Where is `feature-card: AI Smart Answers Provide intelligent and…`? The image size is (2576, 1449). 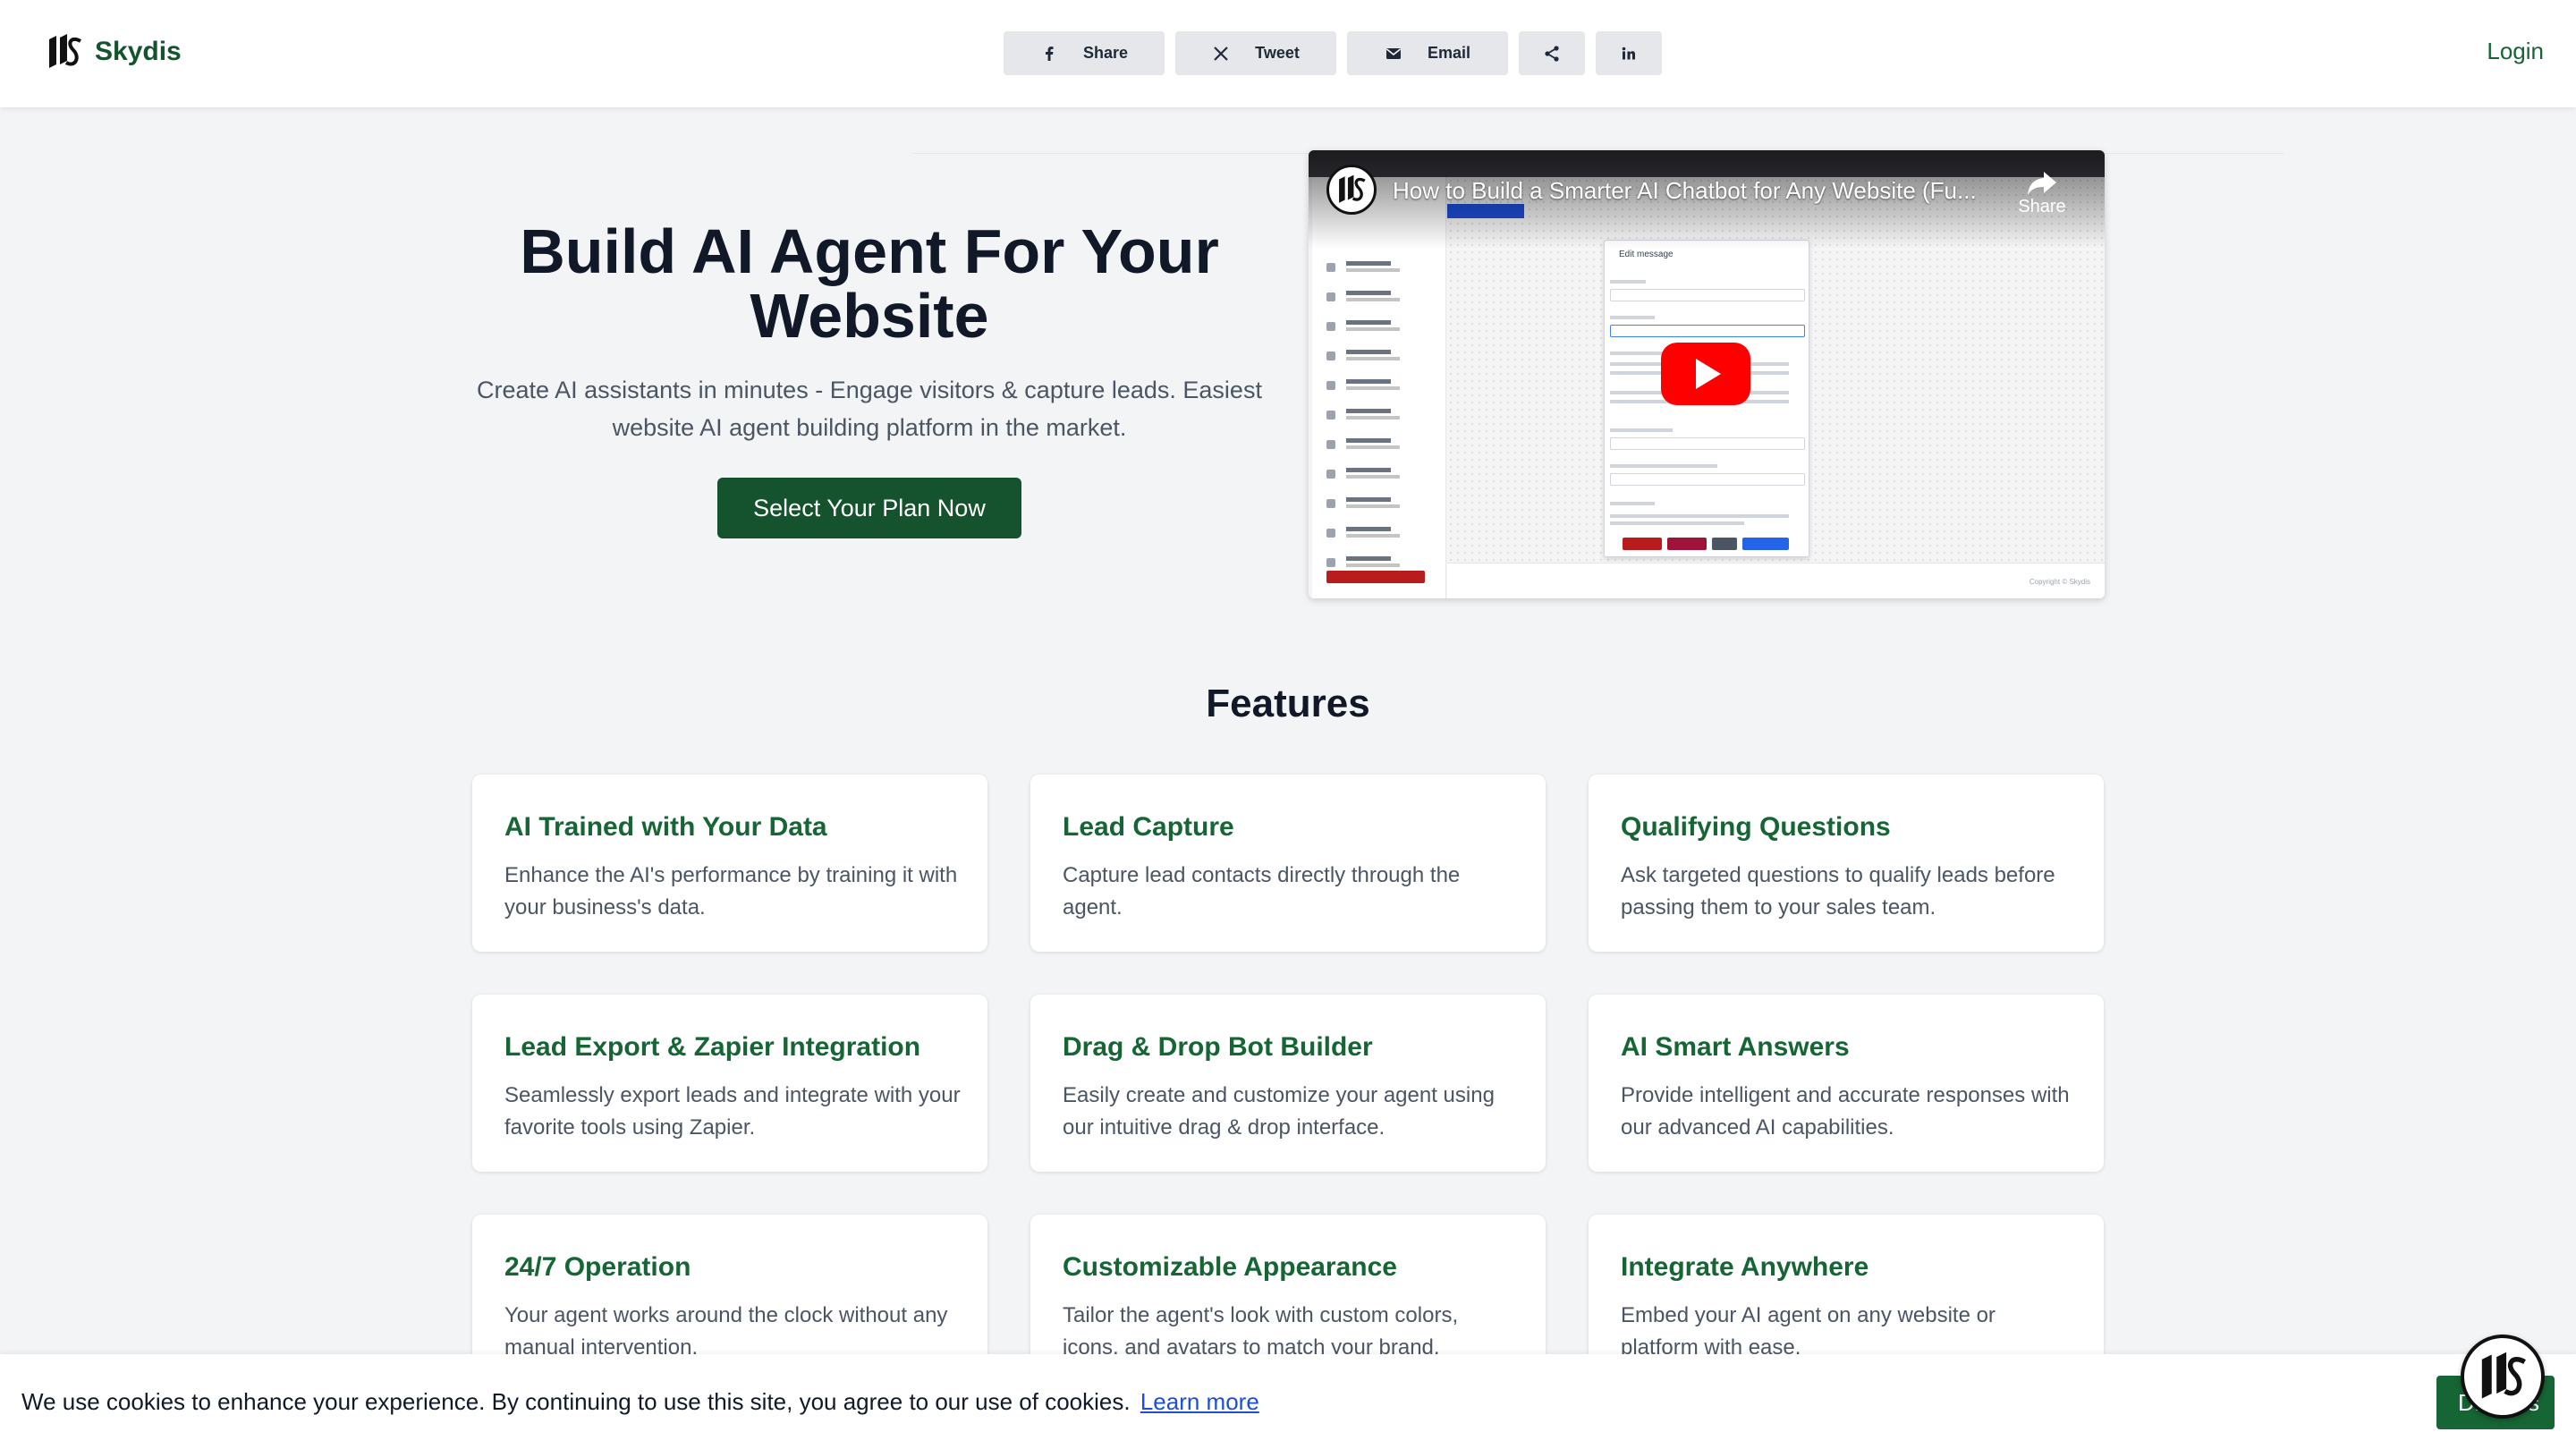 feature-card: AI Smart Answers Provide intelligent and… is located at coordinates (1846, 1083).